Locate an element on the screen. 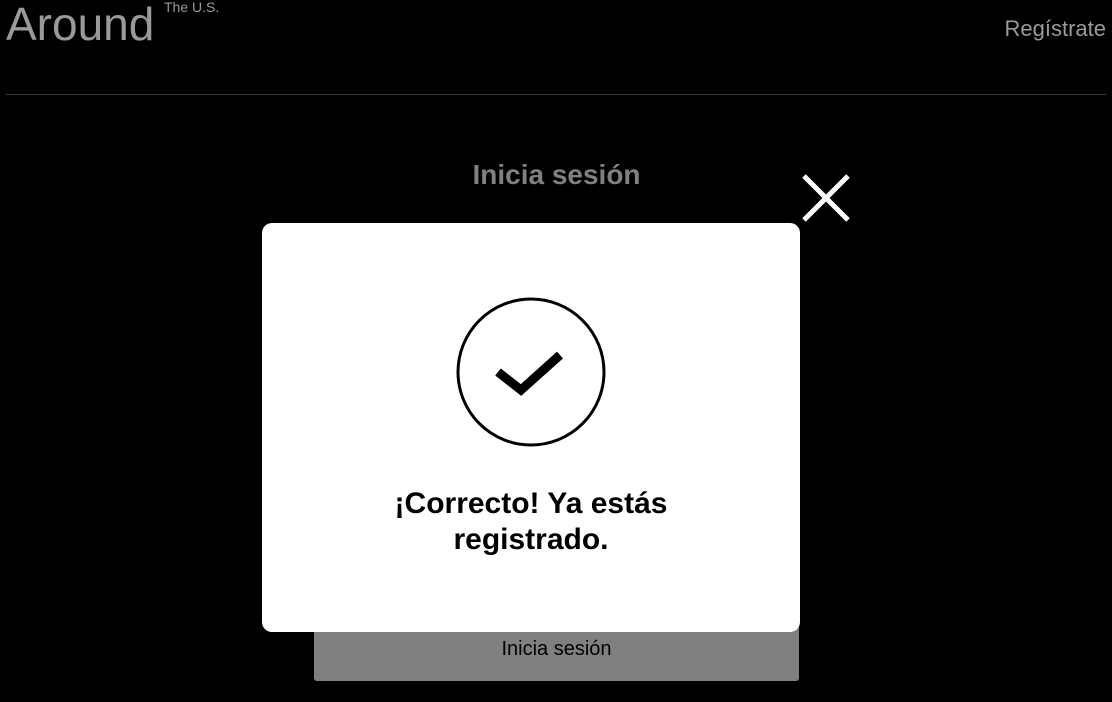 This screenshot has width=1112, height=702. success-message-line2: registrado. is located at coordinates (531, 539).